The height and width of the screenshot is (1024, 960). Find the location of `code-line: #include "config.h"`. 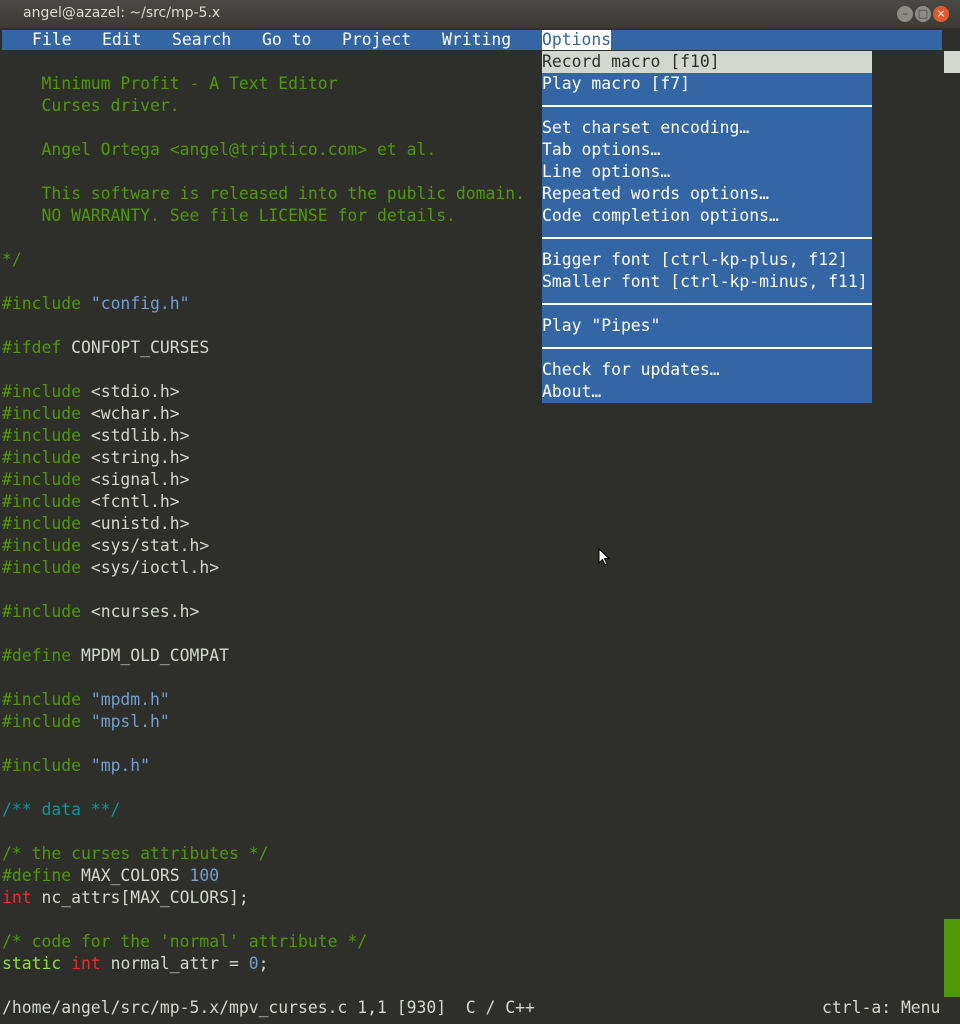

code-line: #include "config.h" is located at coordinates (96, 304).